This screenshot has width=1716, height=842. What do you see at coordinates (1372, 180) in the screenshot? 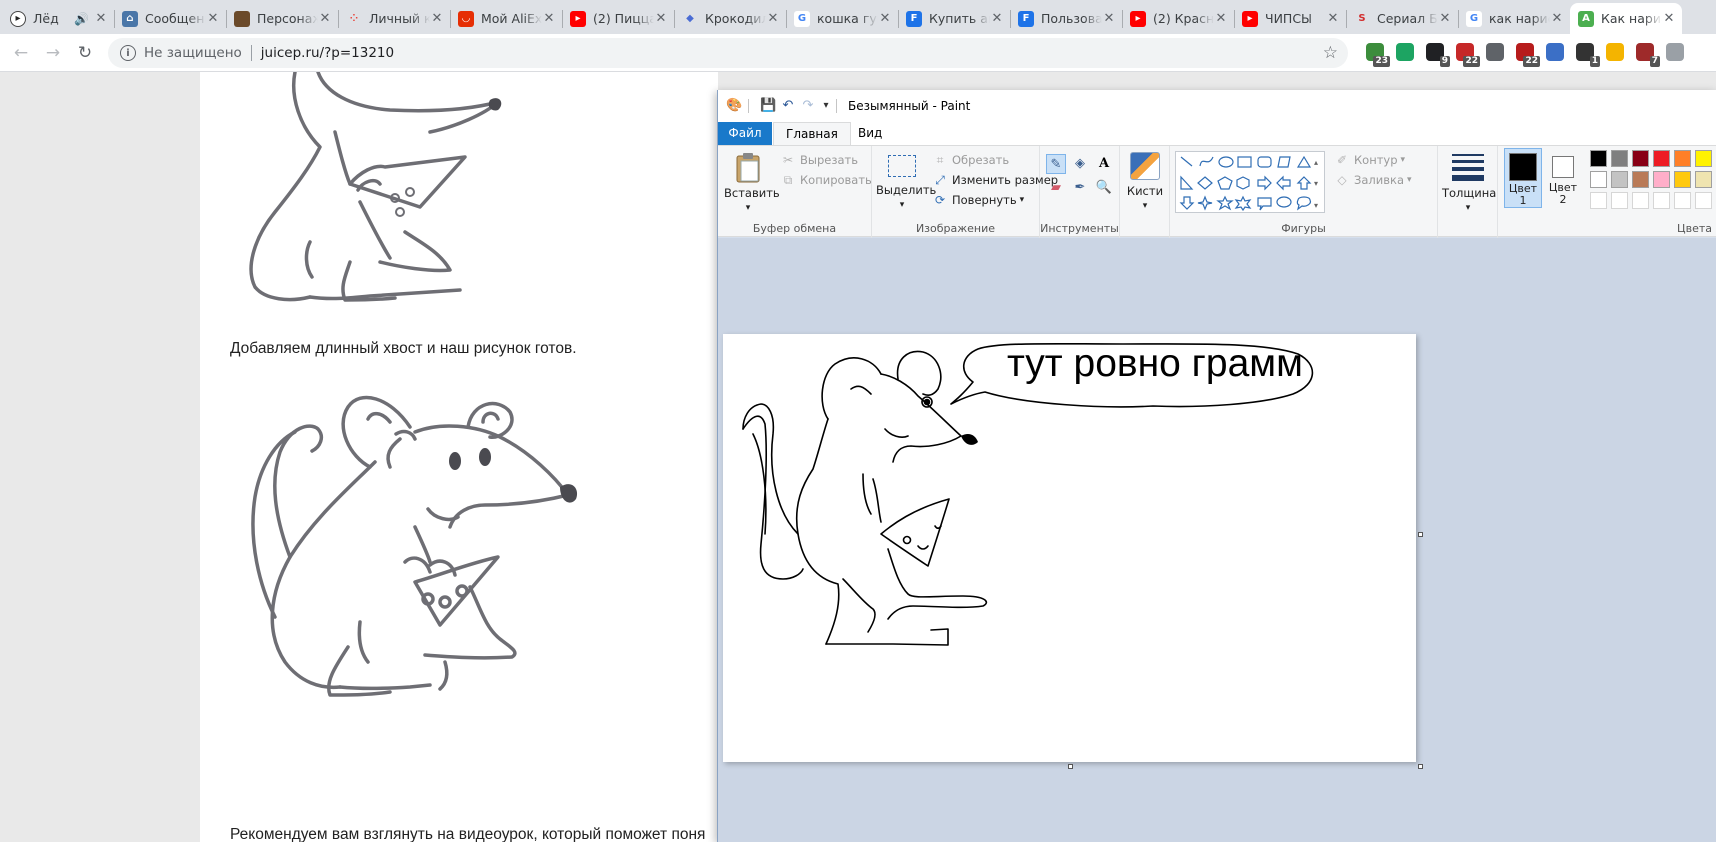
I see `fill-dropdown: ◇ Заливка ▾` at bounding box center [1372, 180].